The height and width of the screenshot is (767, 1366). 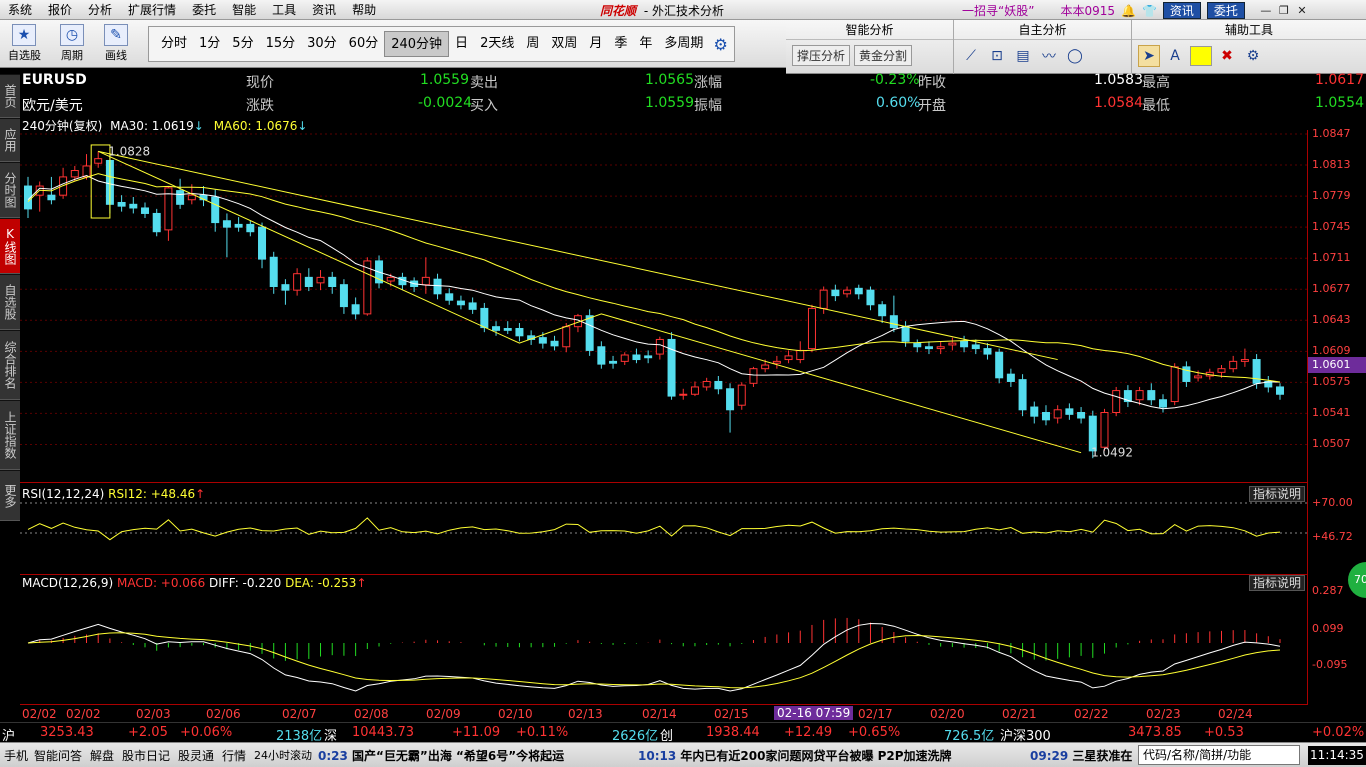 What do you see at coordinates (284, 9) in the screenshot?
I see `menu-item-tools: 工具` at bounding box center [284, 9].